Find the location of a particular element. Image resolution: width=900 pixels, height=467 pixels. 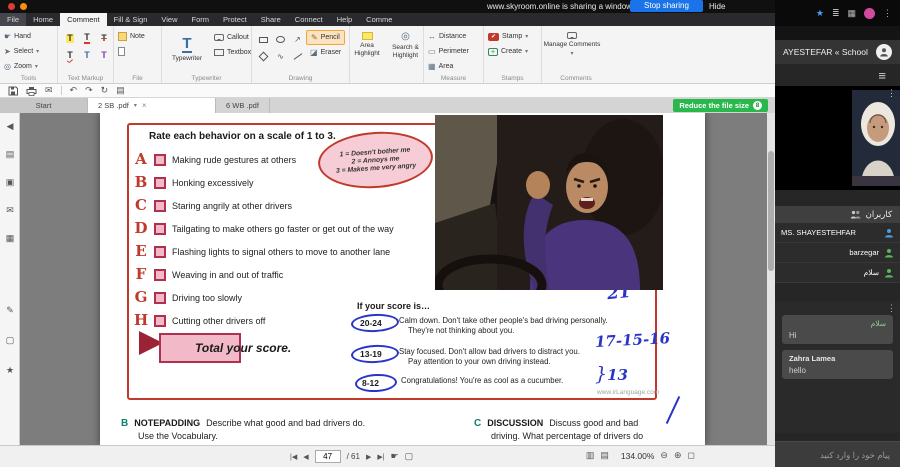

reduce-file-size-button: Reduce the file size 8 is located at coordinates (720, 105).